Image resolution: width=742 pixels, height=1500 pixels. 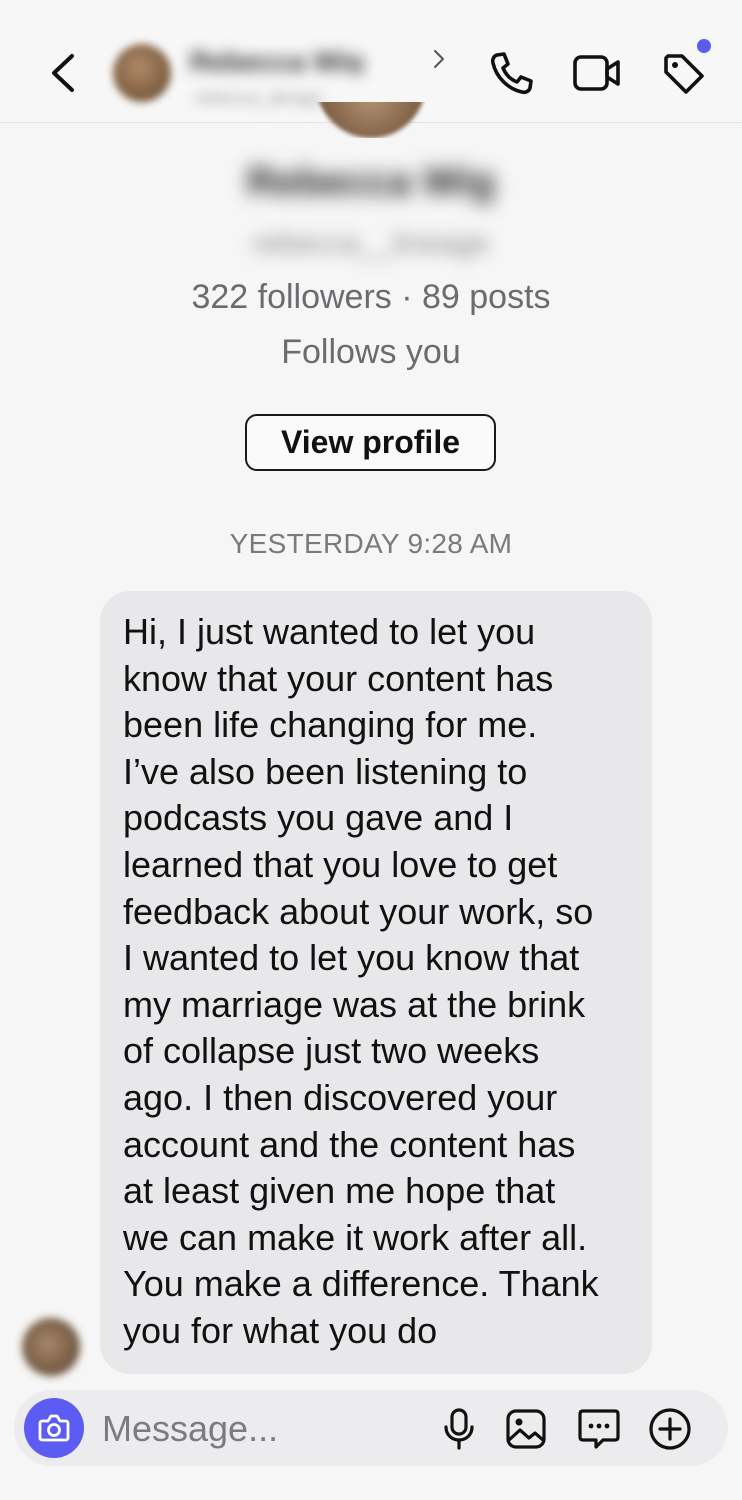 I want to click on view-profile-button: View profile, so click(x=370, y=442).